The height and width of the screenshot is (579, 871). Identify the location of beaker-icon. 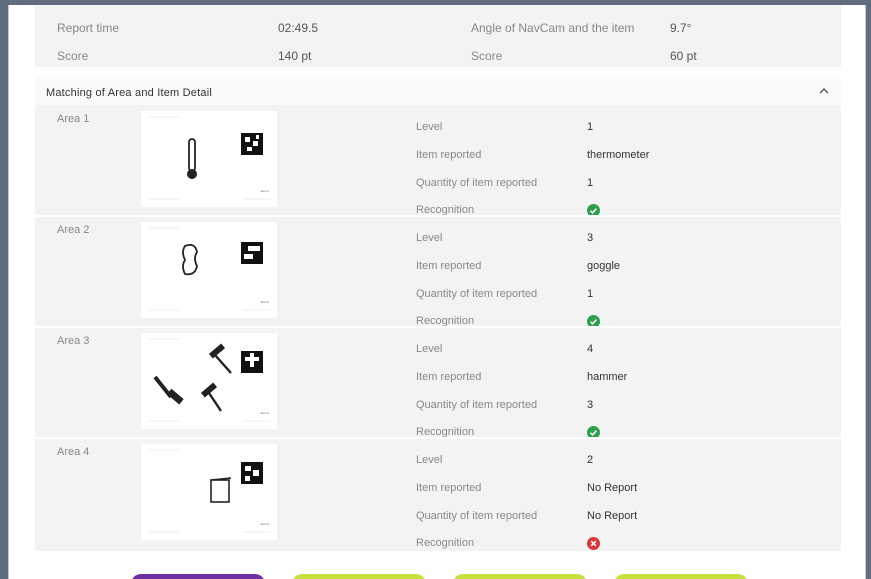
(210, 491).